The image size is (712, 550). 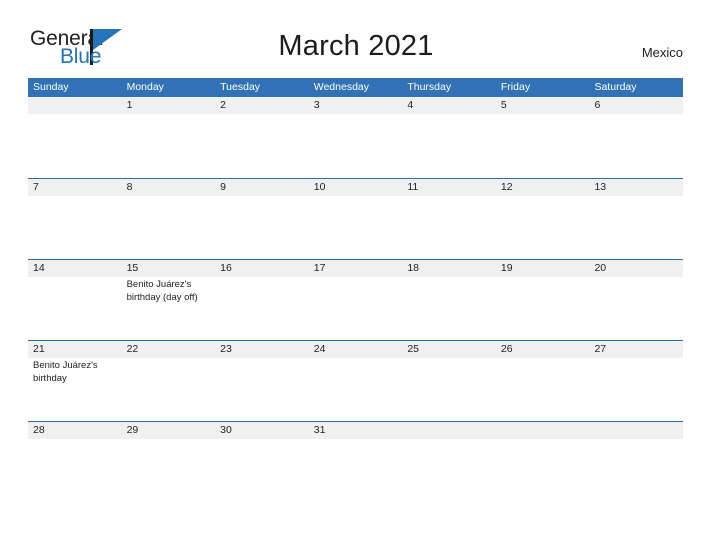 What do you see at coordinates (162, 291) in the screenshot?
I see `holiday-event-label: Benito Juárez's birthday (day off)` at bounding box center [162, 291].